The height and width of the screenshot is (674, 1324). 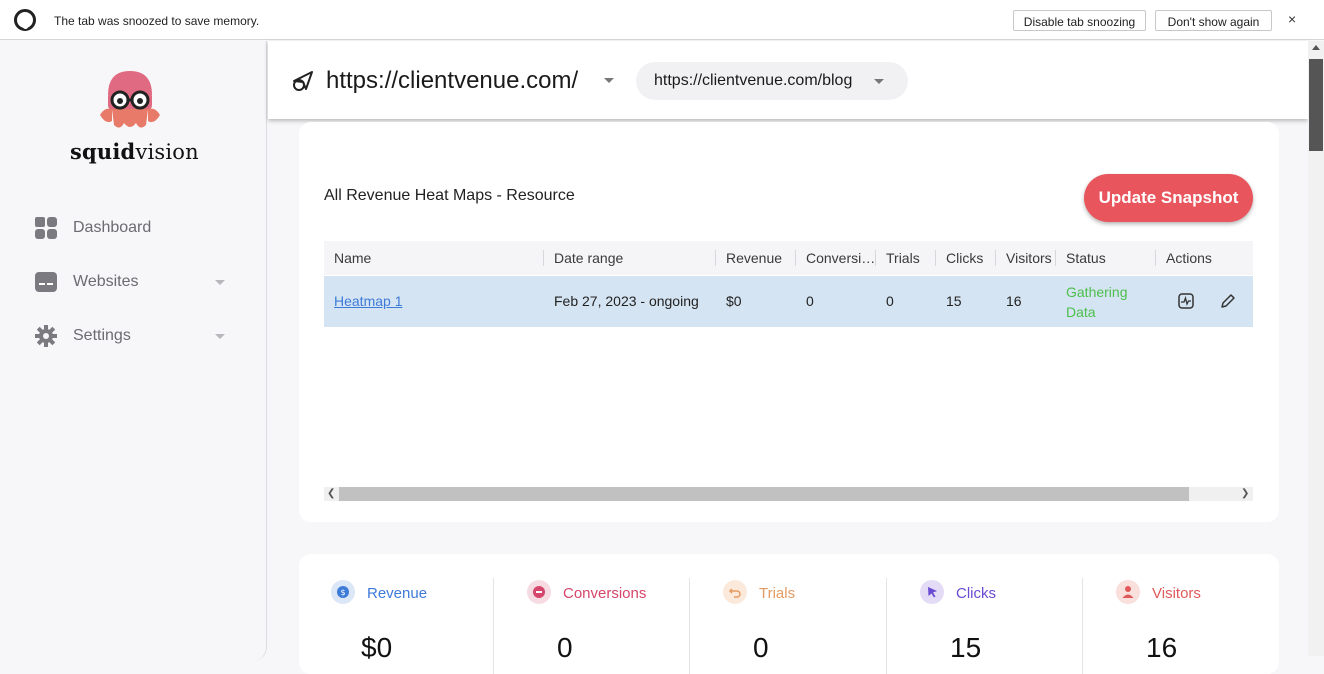 What do you see at coordinates (1097, 302) in the screenshot?
I see `status-badge: Gathering Data` at bounding box center [1097, 302].